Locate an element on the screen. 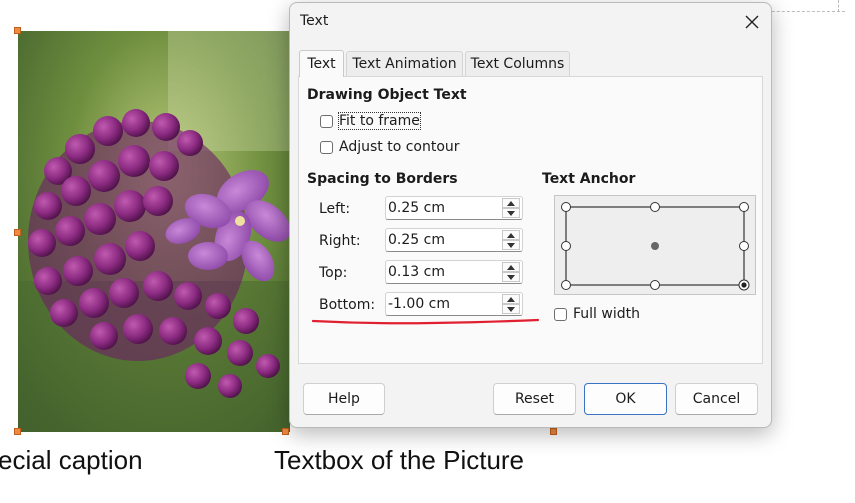  top-spinbox is located at coordinates (454, 272).